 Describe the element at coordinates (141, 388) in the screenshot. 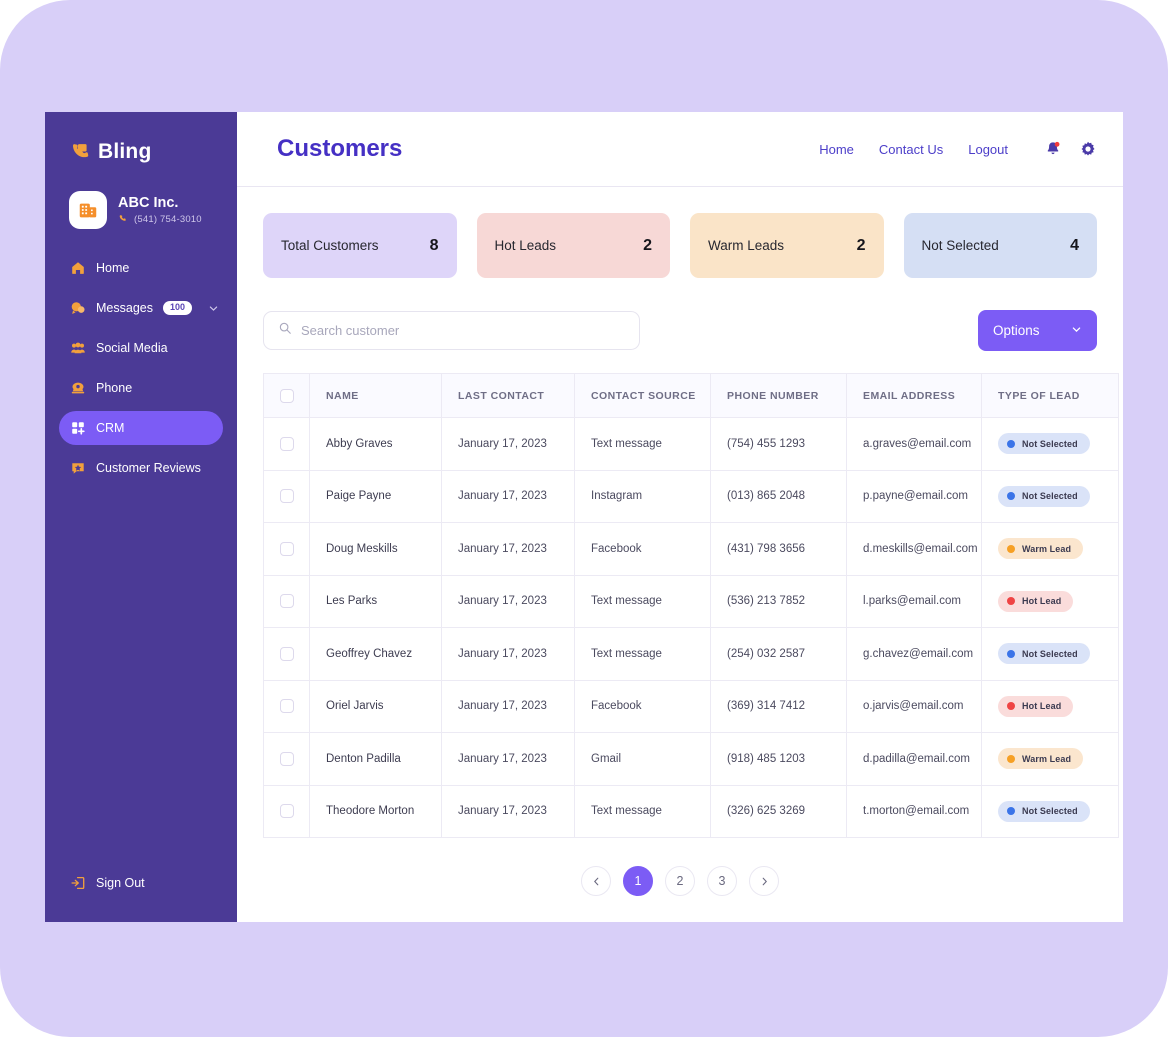

I see `sidebar-item-phone: Phone` at that location.